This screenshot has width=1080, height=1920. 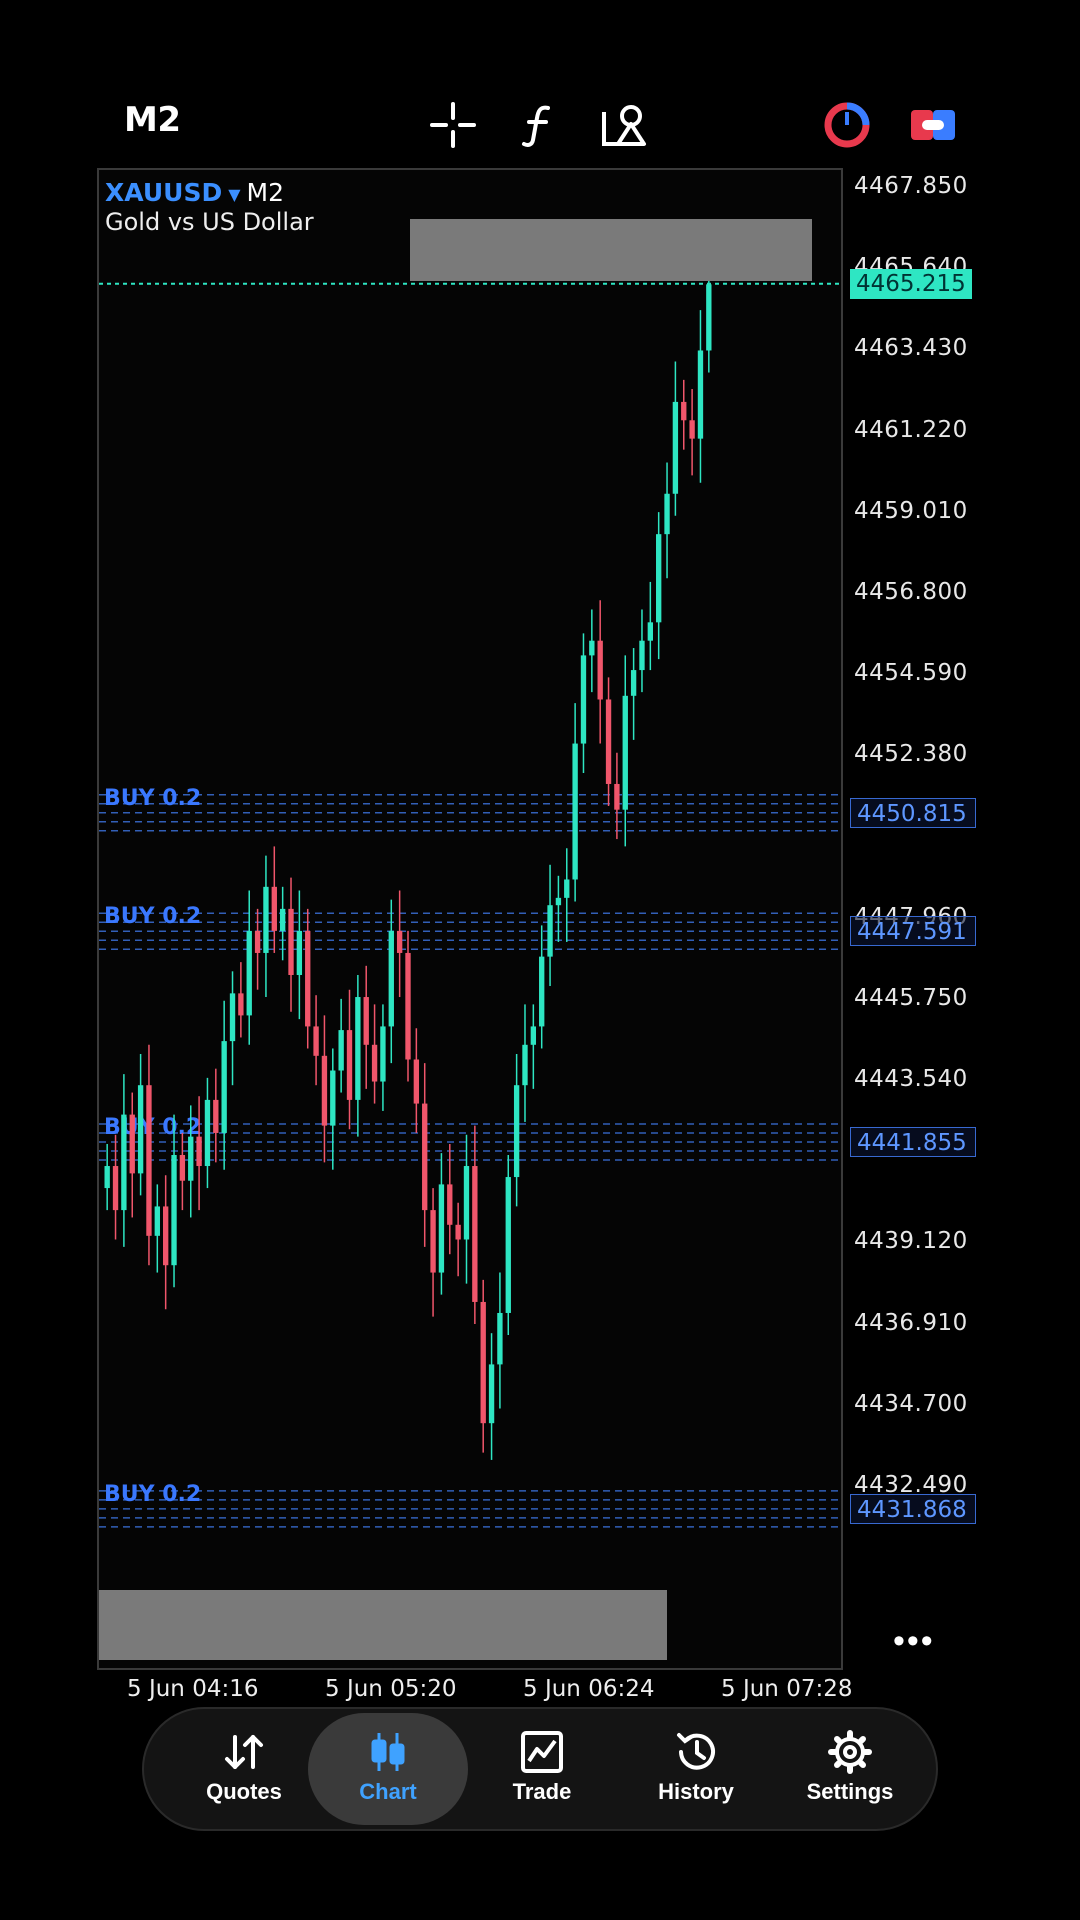 What do you see at coordinates (388, 1769) in the screenshot?
I see `nav-chart: Chart` at bounding box center [388, 1769].